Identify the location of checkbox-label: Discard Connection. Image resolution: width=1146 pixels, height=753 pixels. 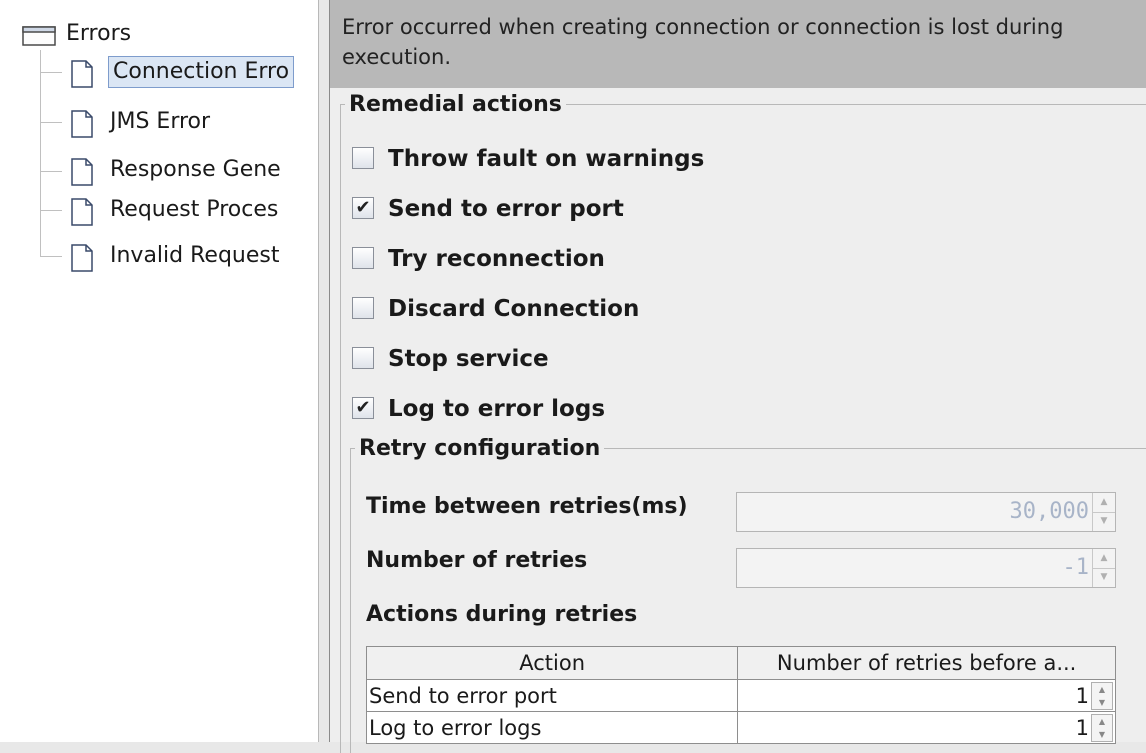
(514, 309).